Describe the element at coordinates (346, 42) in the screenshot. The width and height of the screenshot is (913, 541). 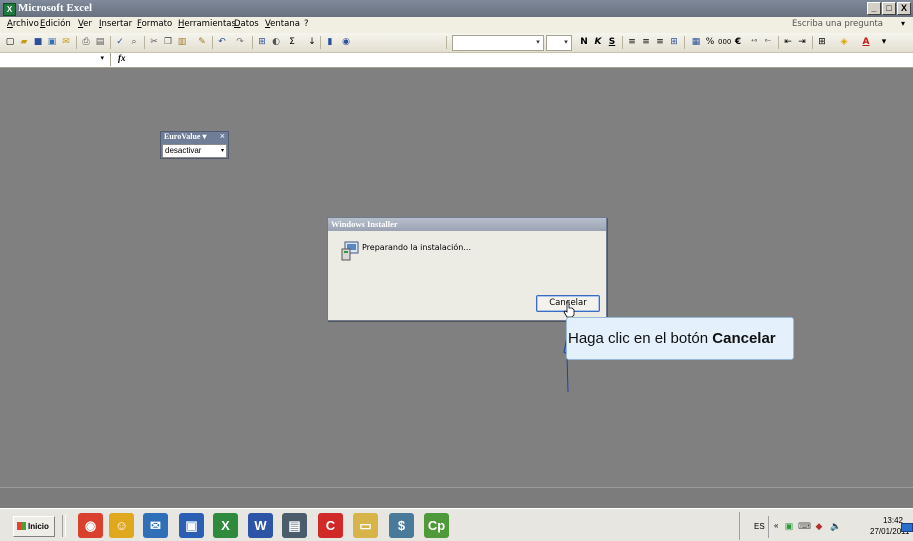
I see `help-icon: ◉` at that location.